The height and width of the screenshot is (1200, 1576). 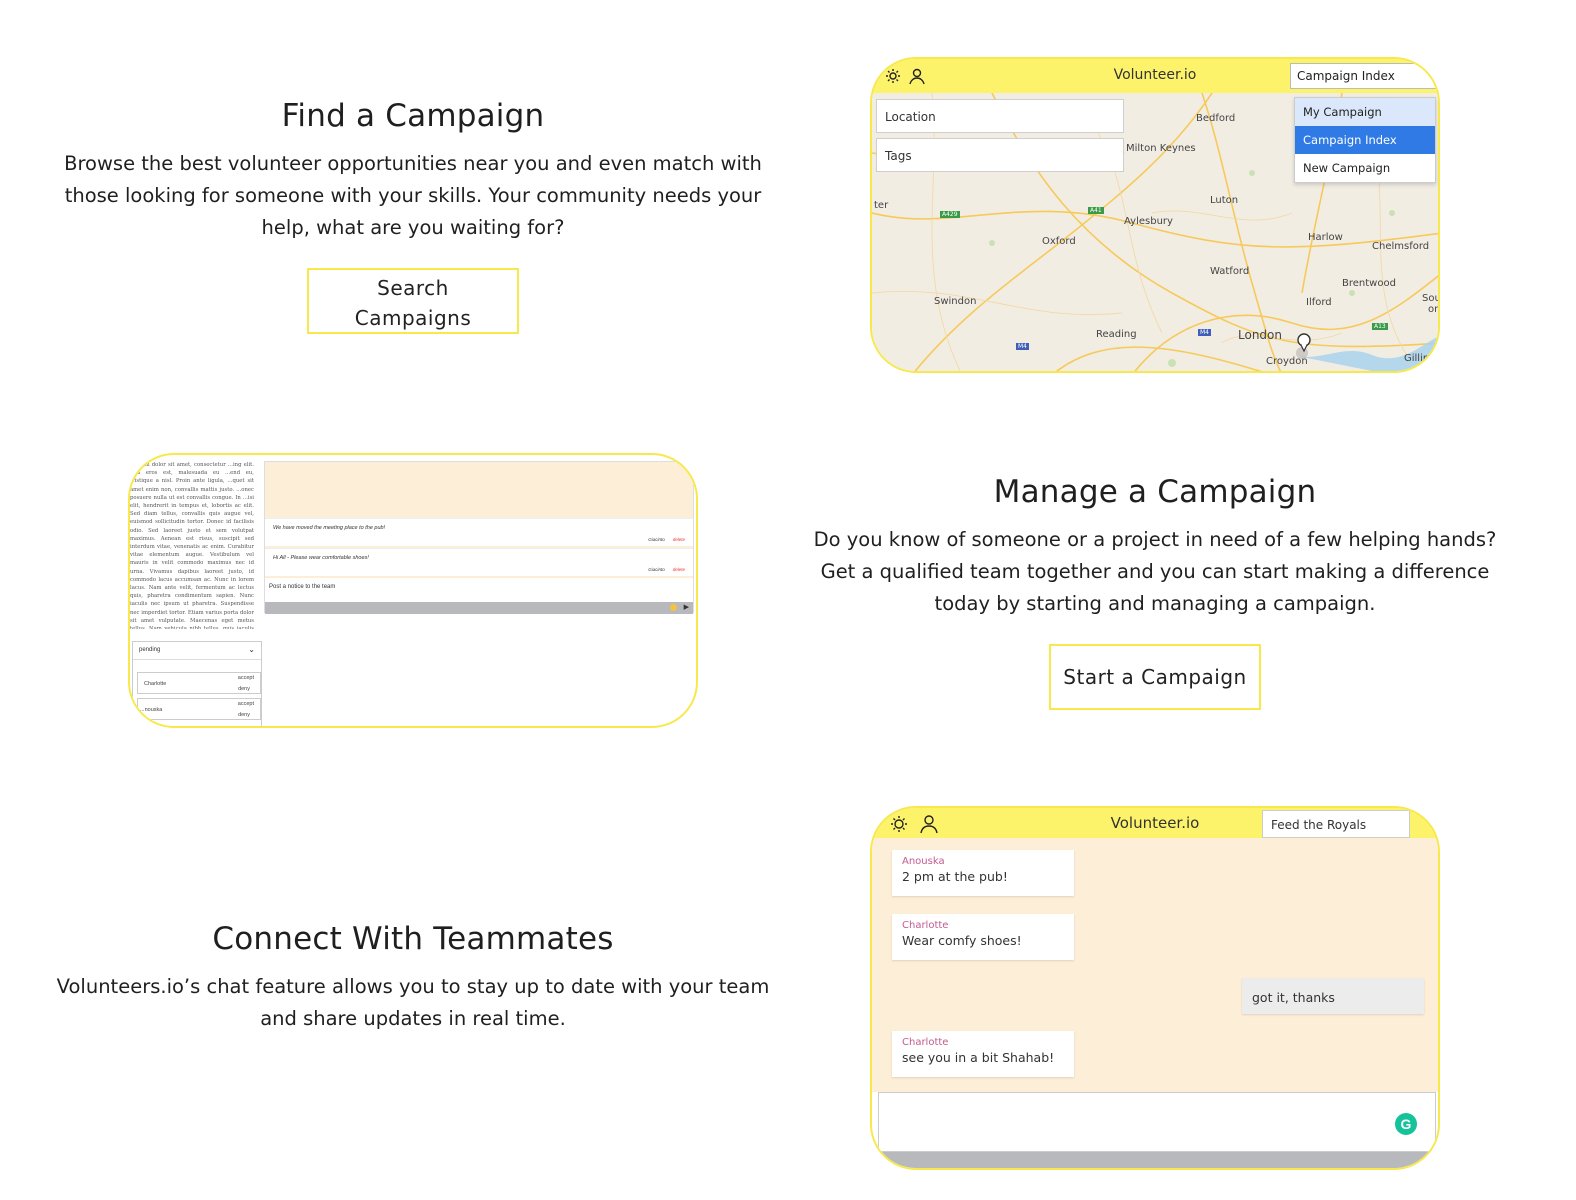 What do you see at coordinates (1365, 168) in the screenshot?
I see `menu-item-new-campaign: New Campaign` at bounding box center [1365, 168].